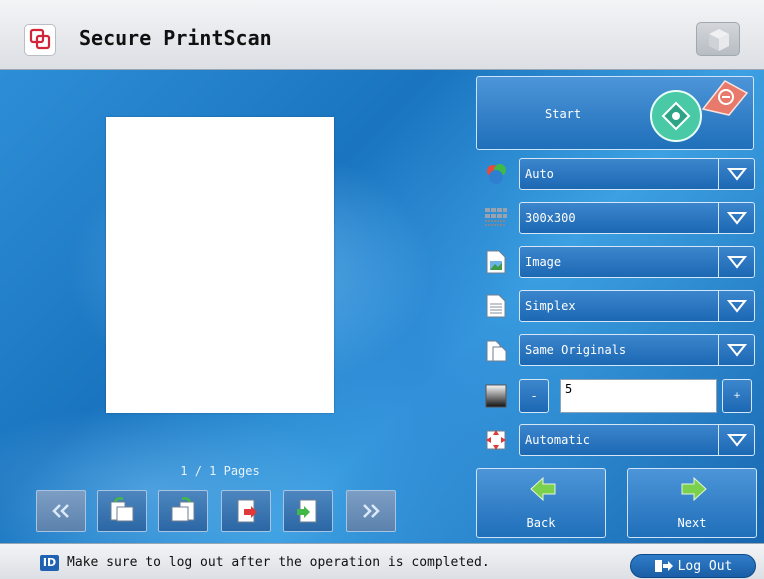 Image resolution: width=764 pixels, height=579 pixels. I want to click on first-page-button, so click(61, 511).